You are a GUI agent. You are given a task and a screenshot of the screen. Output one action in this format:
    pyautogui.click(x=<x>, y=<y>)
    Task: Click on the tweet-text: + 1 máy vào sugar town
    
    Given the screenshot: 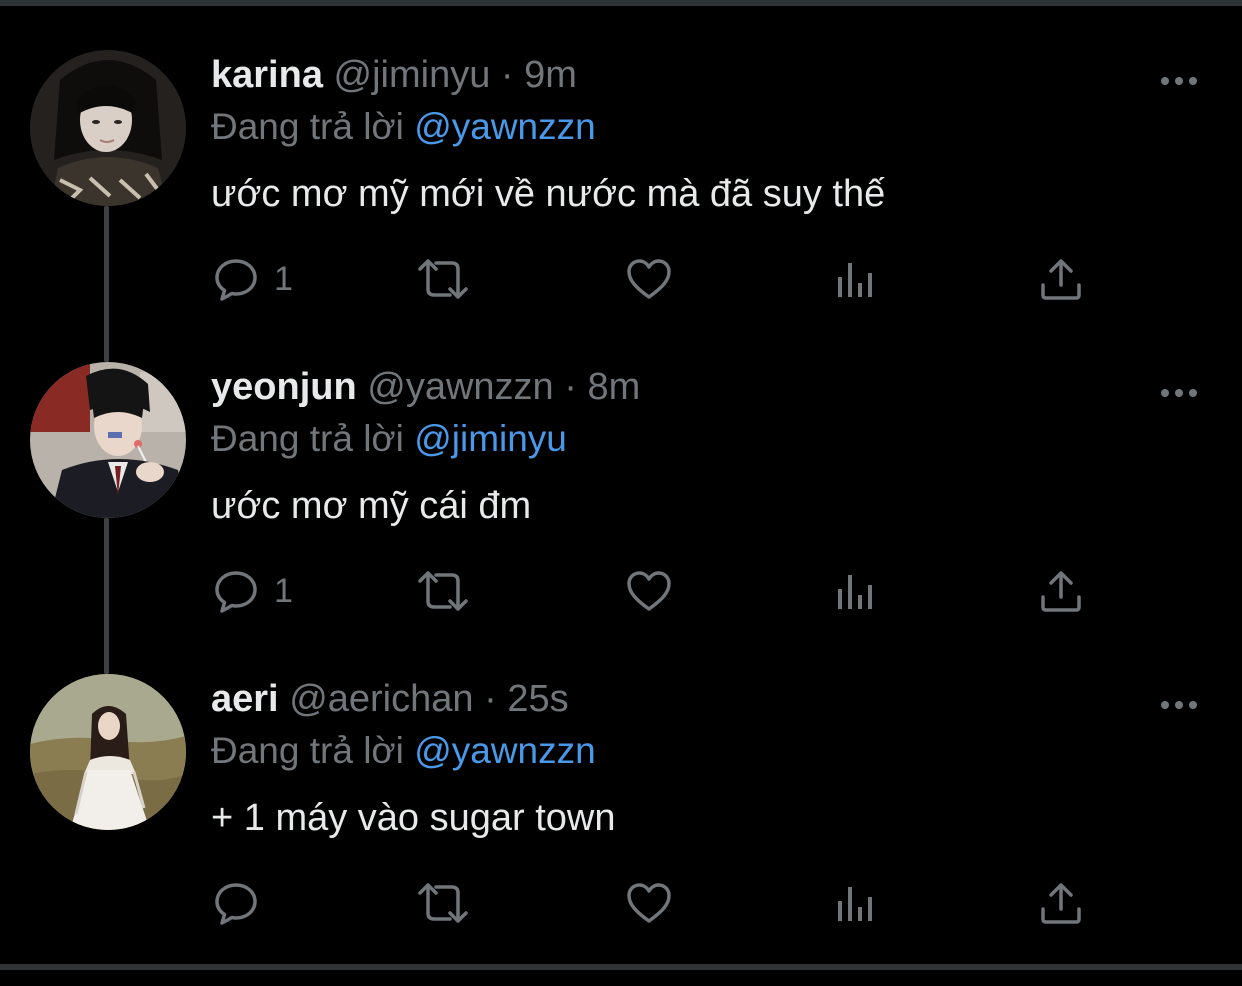 What is the action you would take?
    pyautogui.click(x=413, y=818)
    